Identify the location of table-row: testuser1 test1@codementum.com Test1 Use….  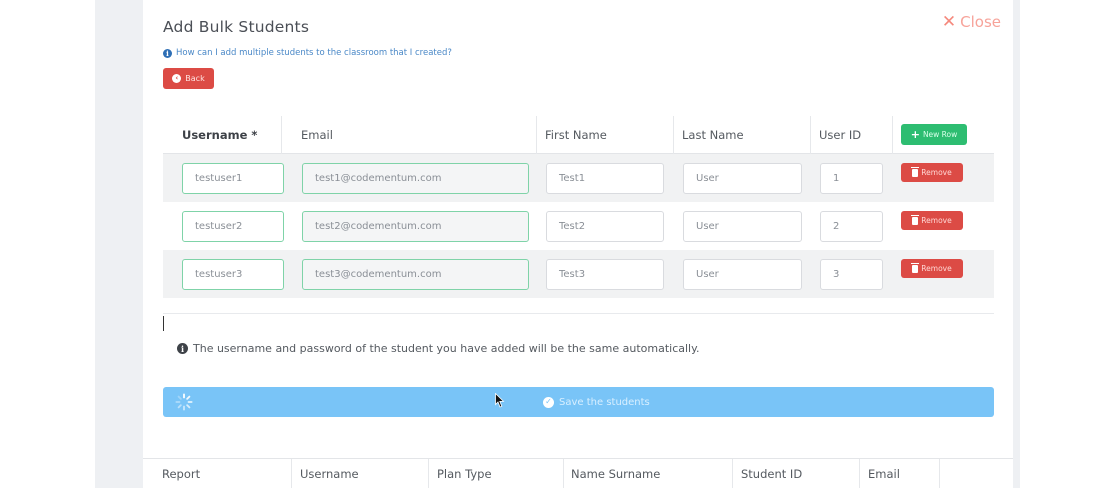
(578, 178).